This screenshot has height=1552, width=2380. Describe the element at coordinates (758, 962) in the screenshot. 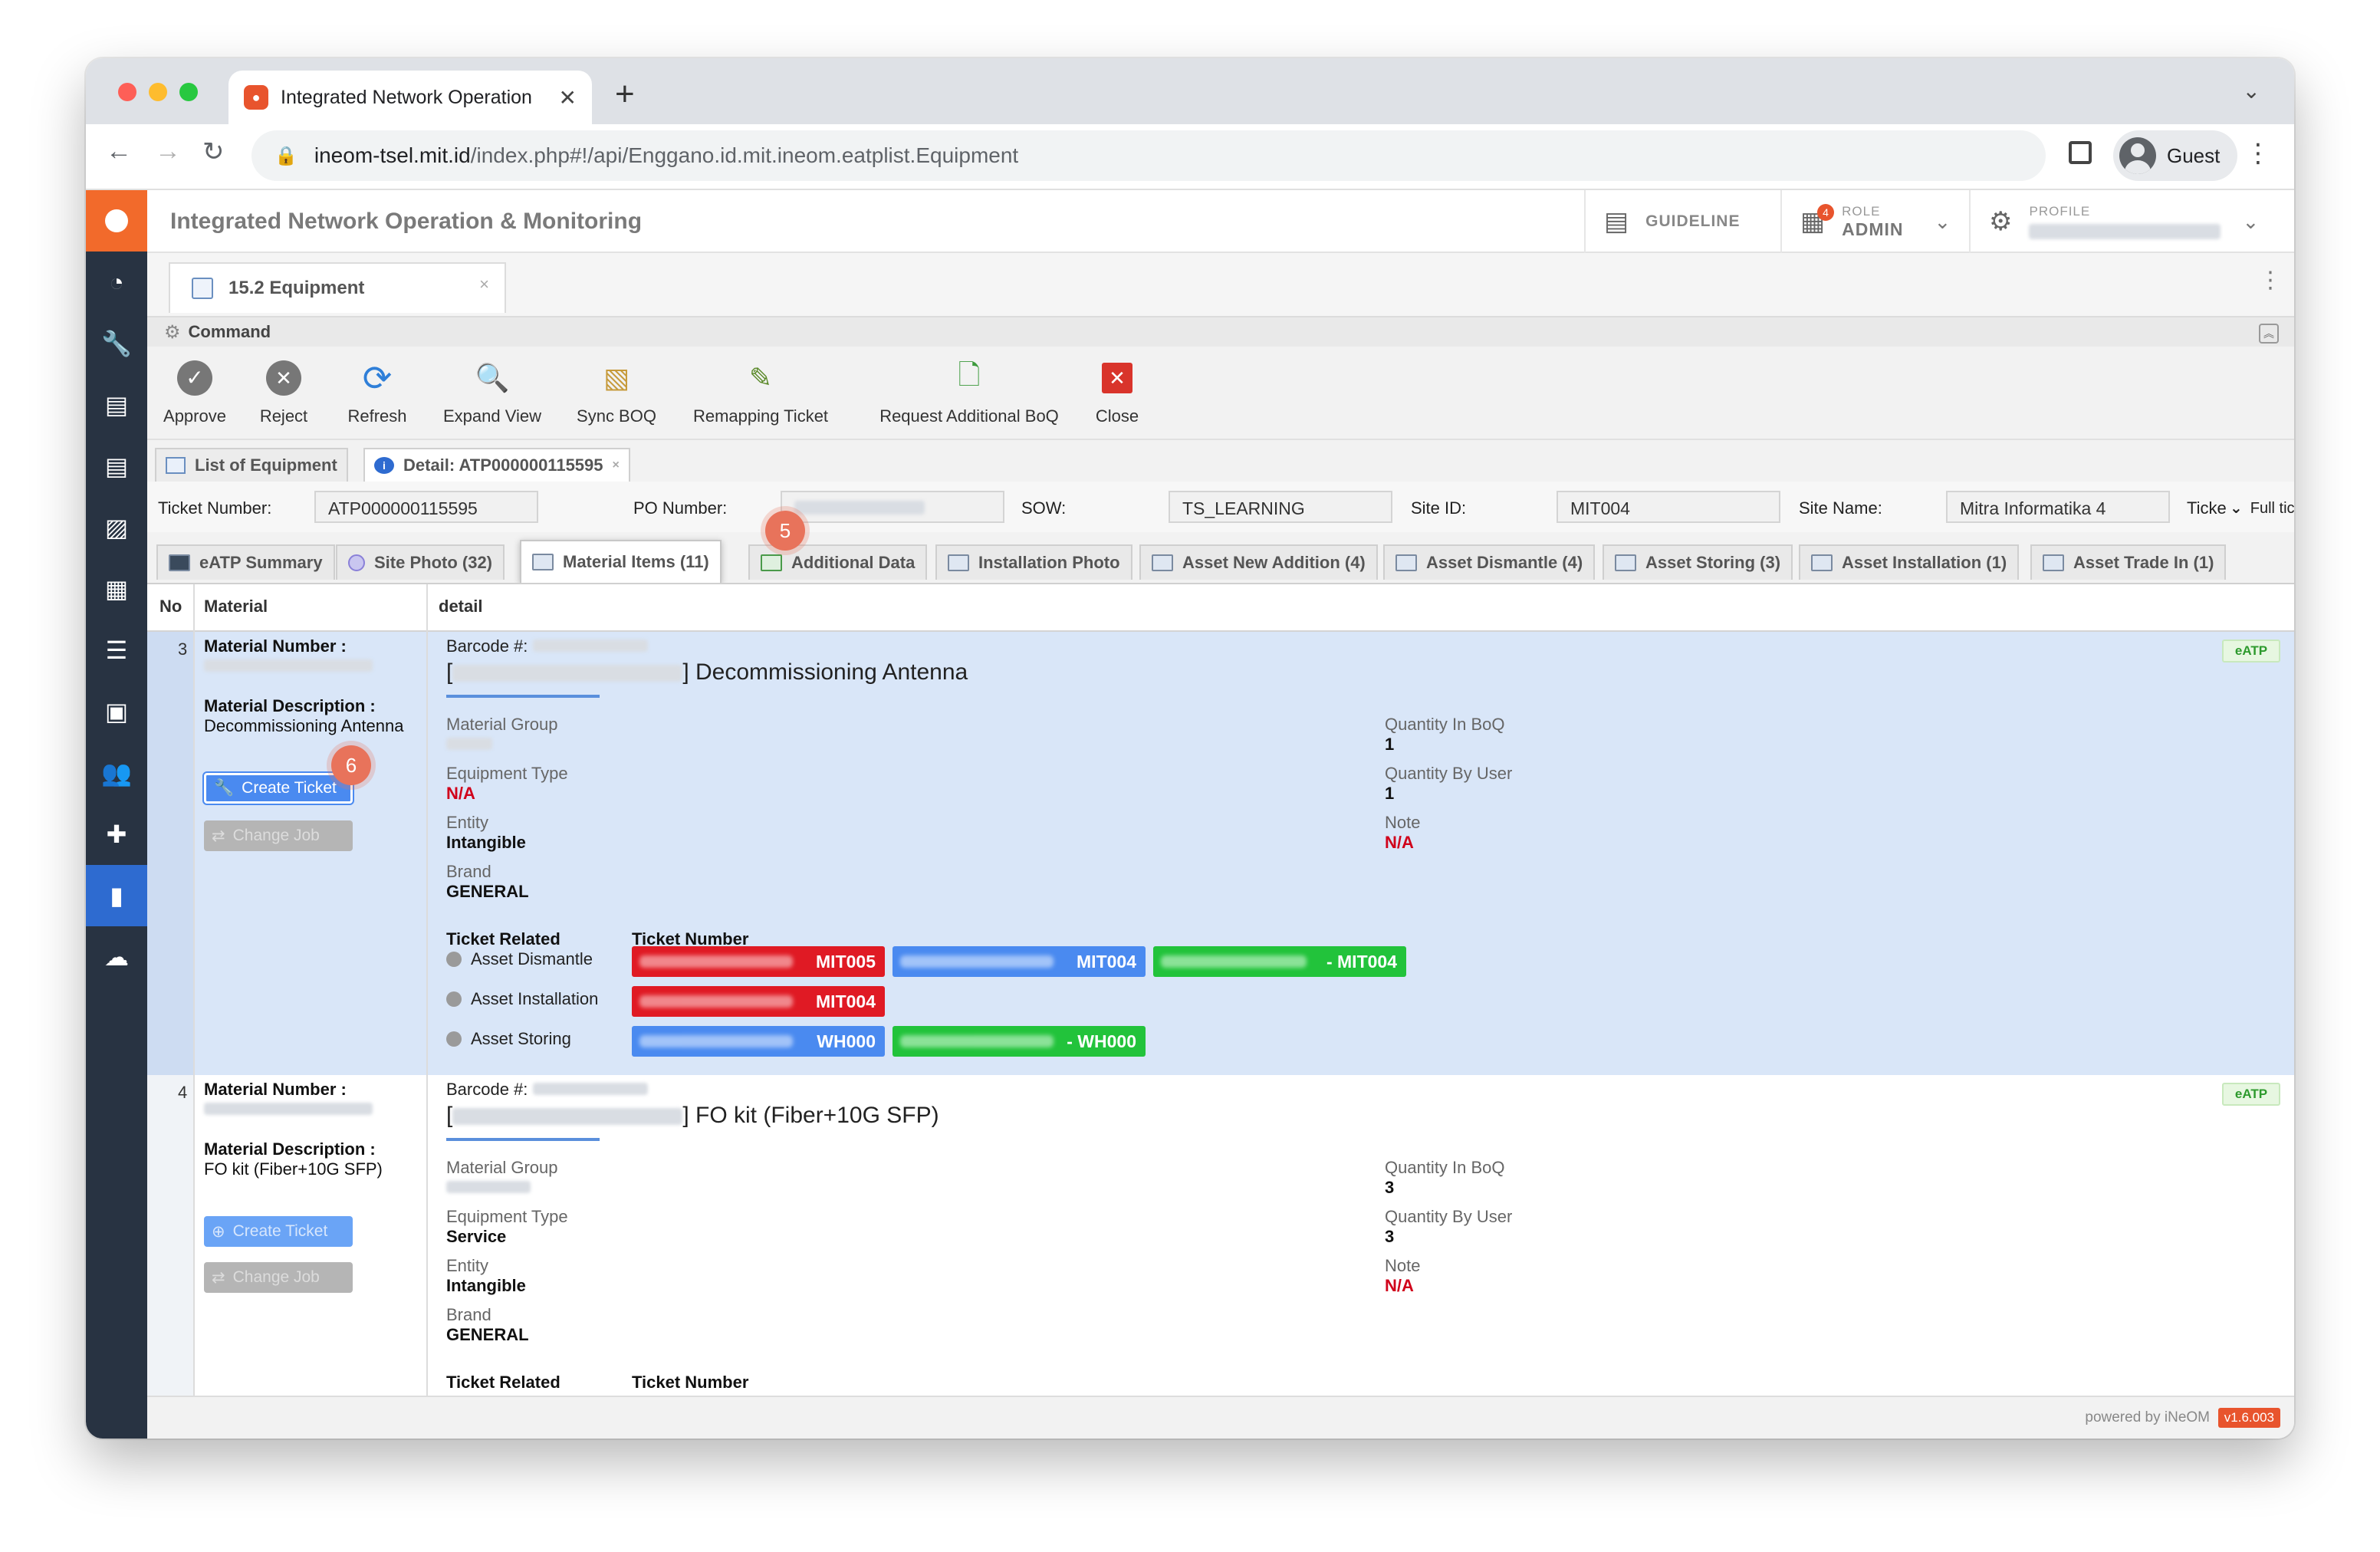

I see `ticket-chip: MIT005` at that location.